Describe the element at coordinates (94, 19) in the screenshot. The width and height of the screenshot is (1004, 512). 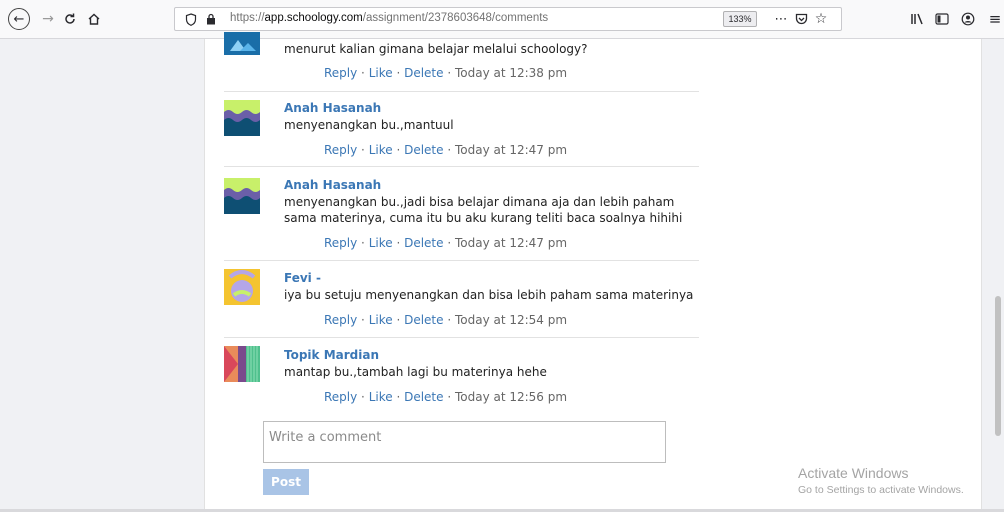
I see `home-icon` at that location.